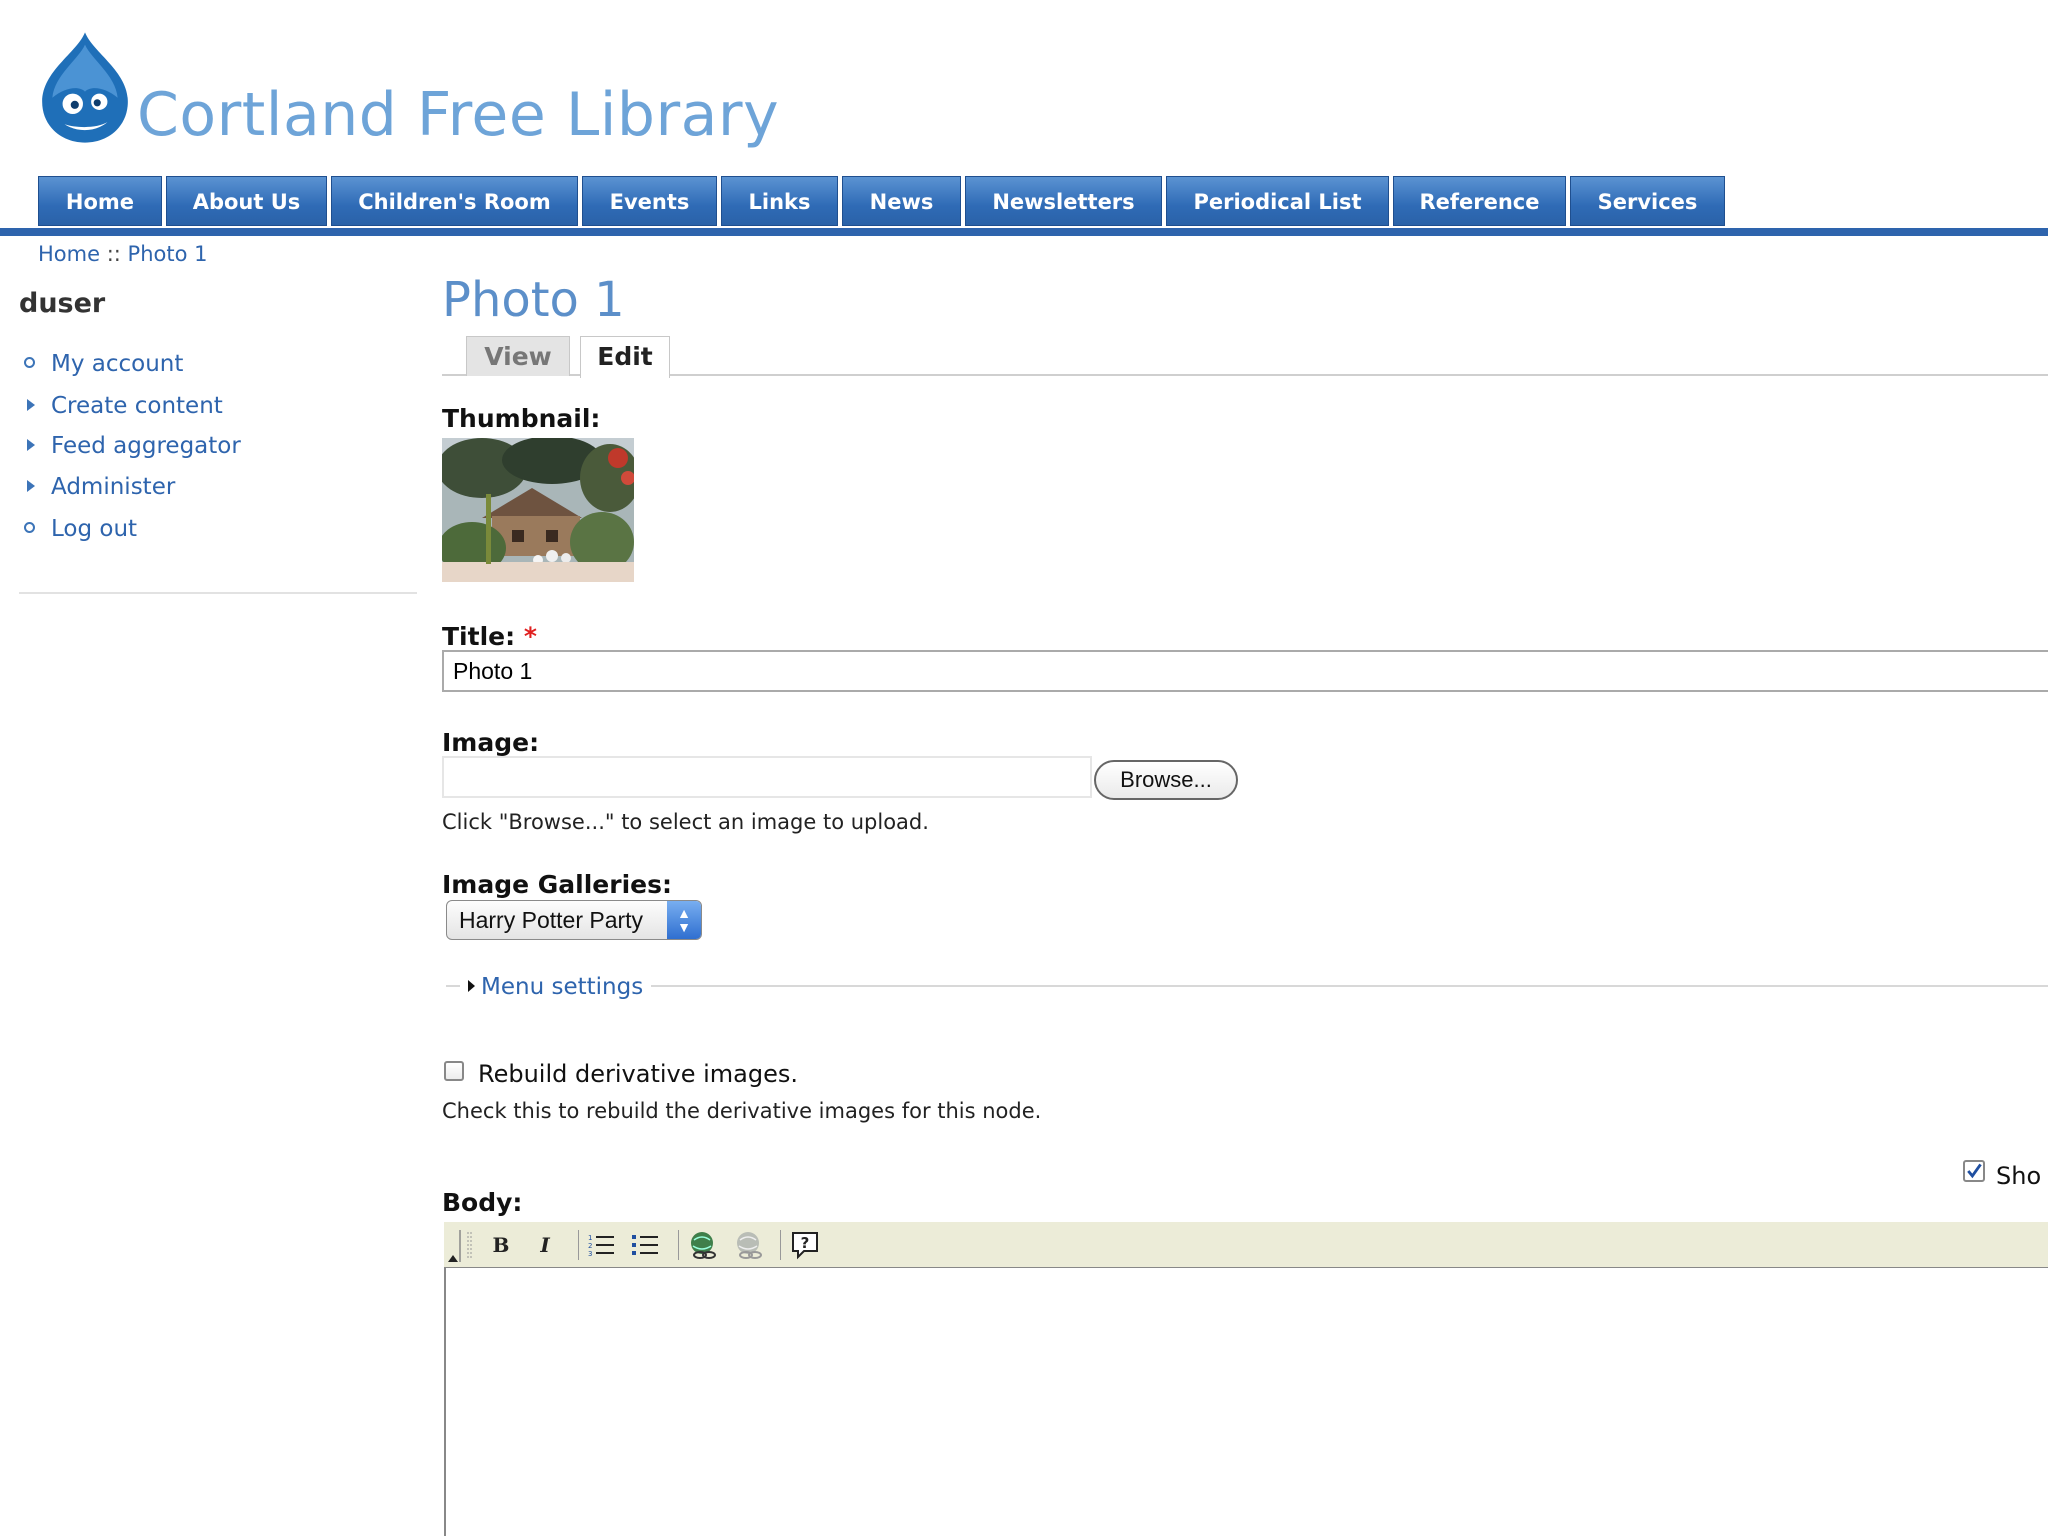 The image size is (2048, 1536). Describe the element at coordinates (1479, 201) in the screenshot. I see `nav-reference: Reference` at that location.